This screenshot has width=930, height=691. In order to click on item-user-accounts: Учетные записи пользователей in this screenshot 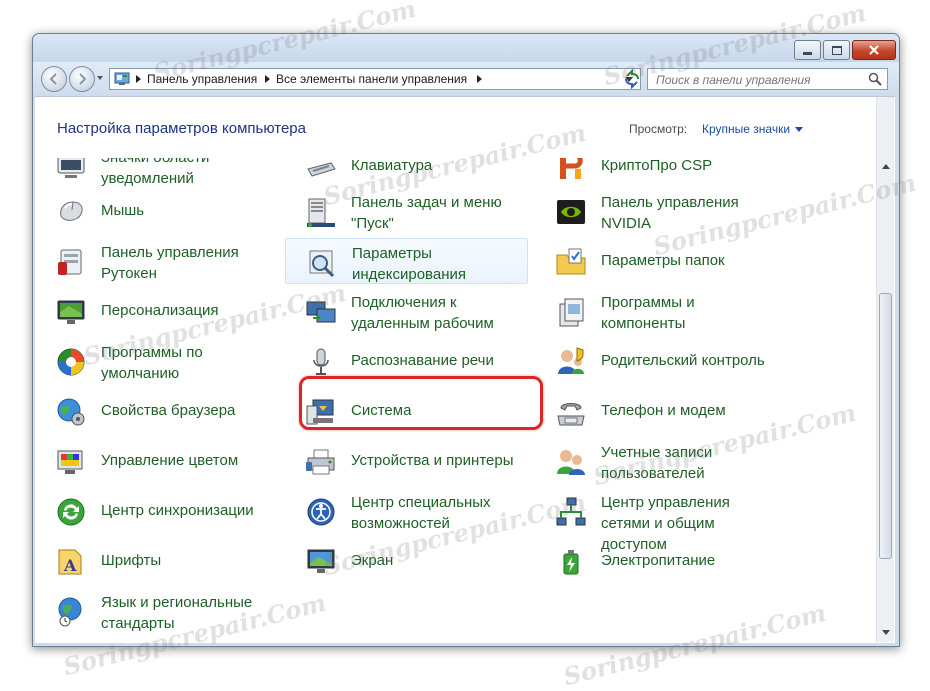, I will do `click(655, 461)`.